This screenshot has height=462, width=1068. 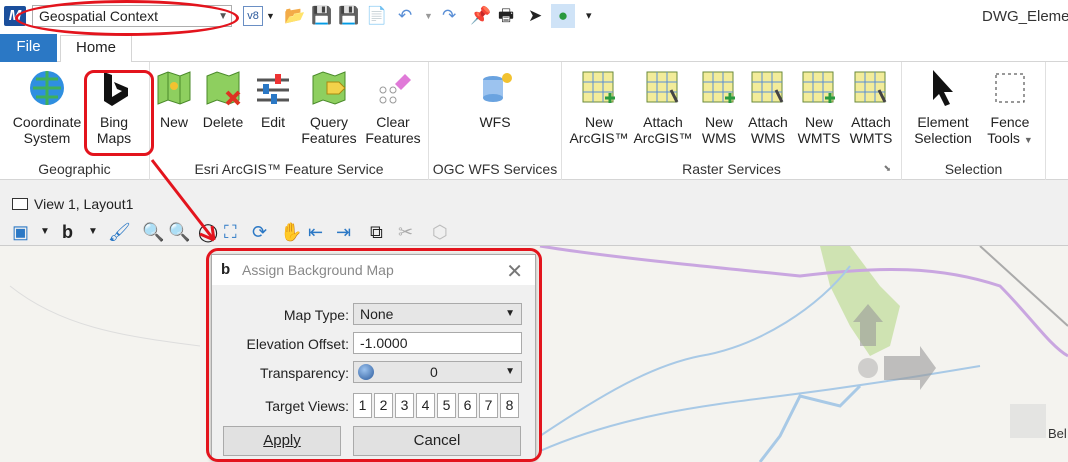 What do you see at coordinates (183, 200) in the screenshot?
I see `annotation-arrow` at bounding box center [183, 200].